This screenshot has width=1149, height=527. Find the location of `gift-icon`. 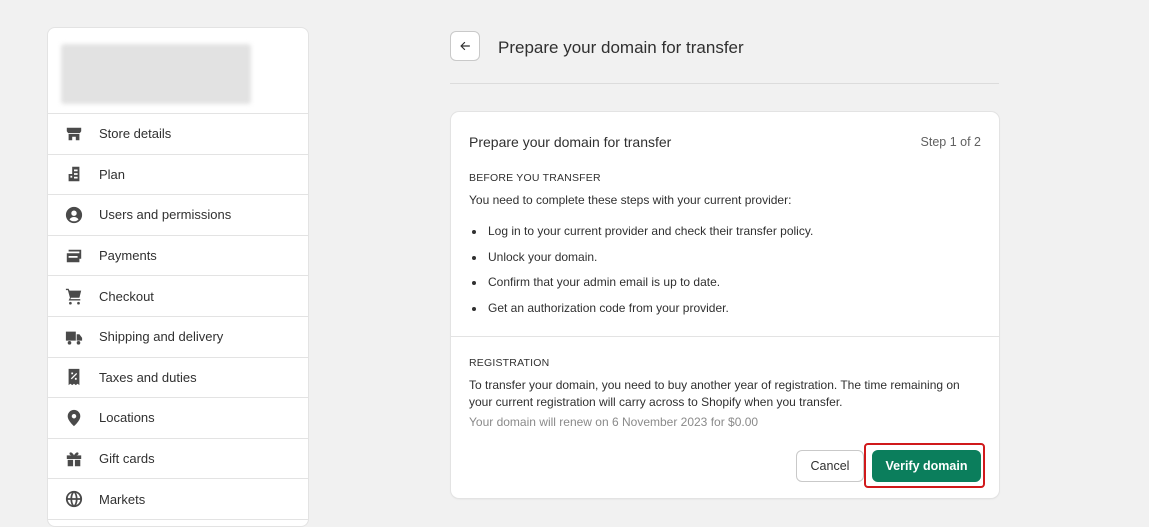

gift-icon is located at coordinates (74, 459).